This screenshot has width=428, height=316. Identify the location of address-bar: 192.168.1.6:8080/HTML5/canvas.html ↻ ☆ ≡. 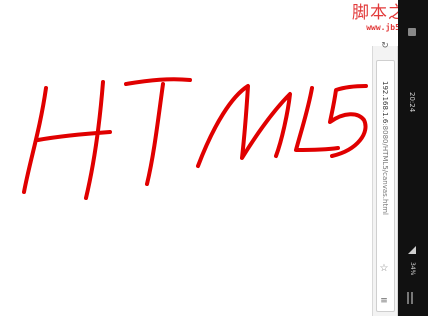
(385, 178).